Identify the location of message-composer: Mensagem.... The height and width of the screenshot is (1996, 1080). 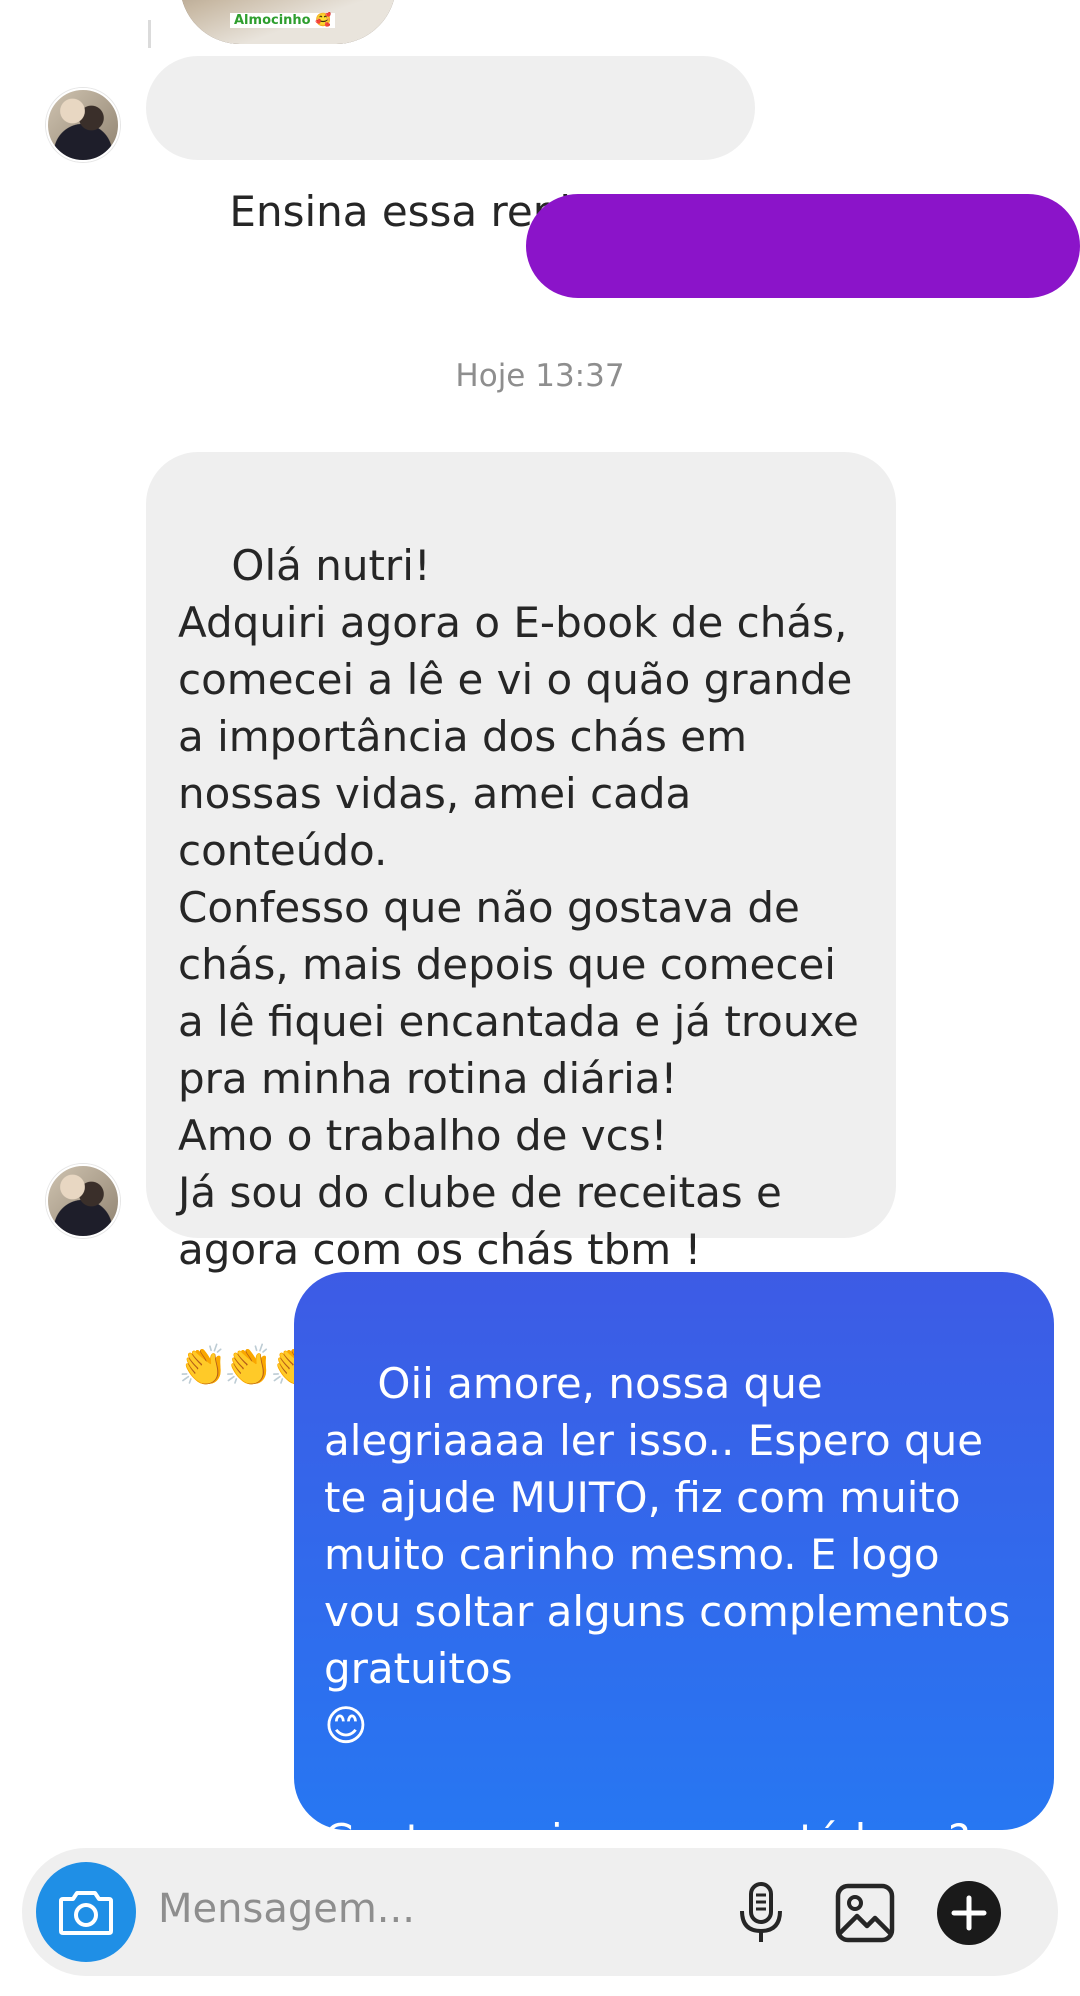
(540, 1912).